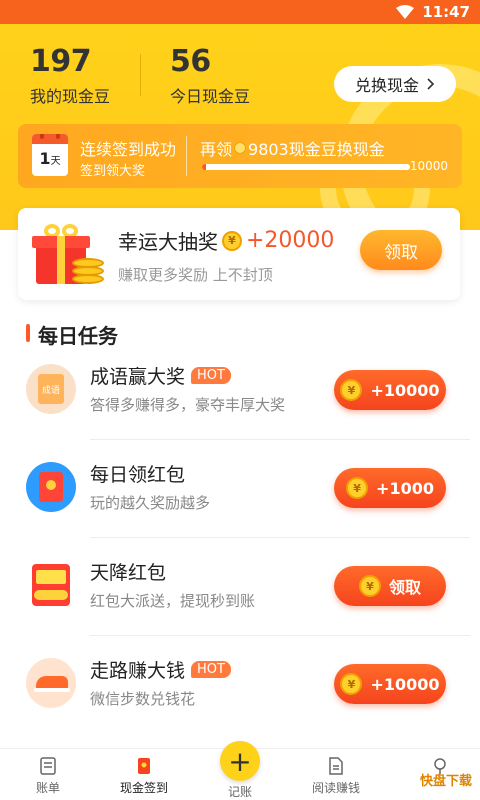  What do you see at coordinates (150, 503) in the screenshot?
I see `task-subtitle: 玩的越久奖励越多` at bounding box center [150, 503].